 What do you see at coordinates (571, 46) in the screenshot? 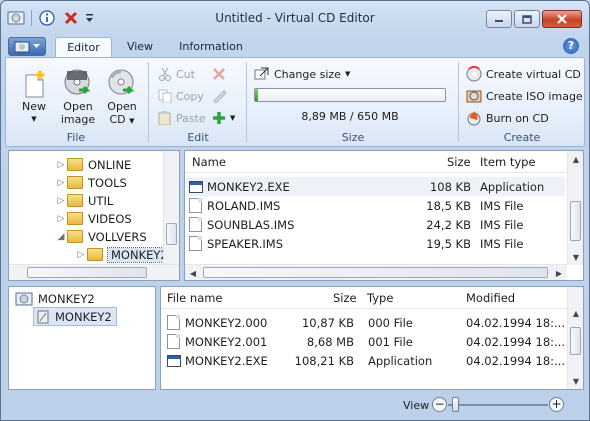
I see `help-icon: ?` at bounding box center [571, 46].